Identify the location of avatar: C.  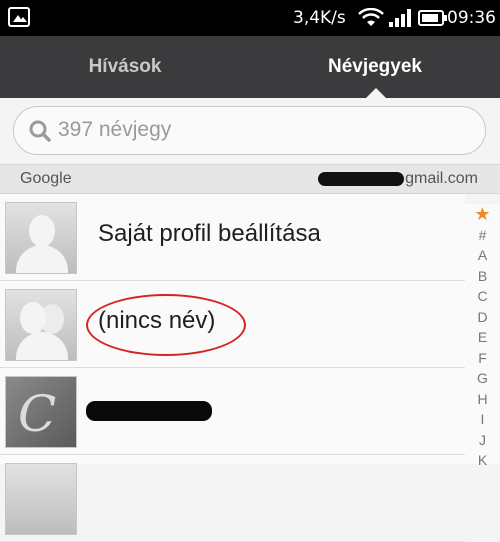
(41, 412).